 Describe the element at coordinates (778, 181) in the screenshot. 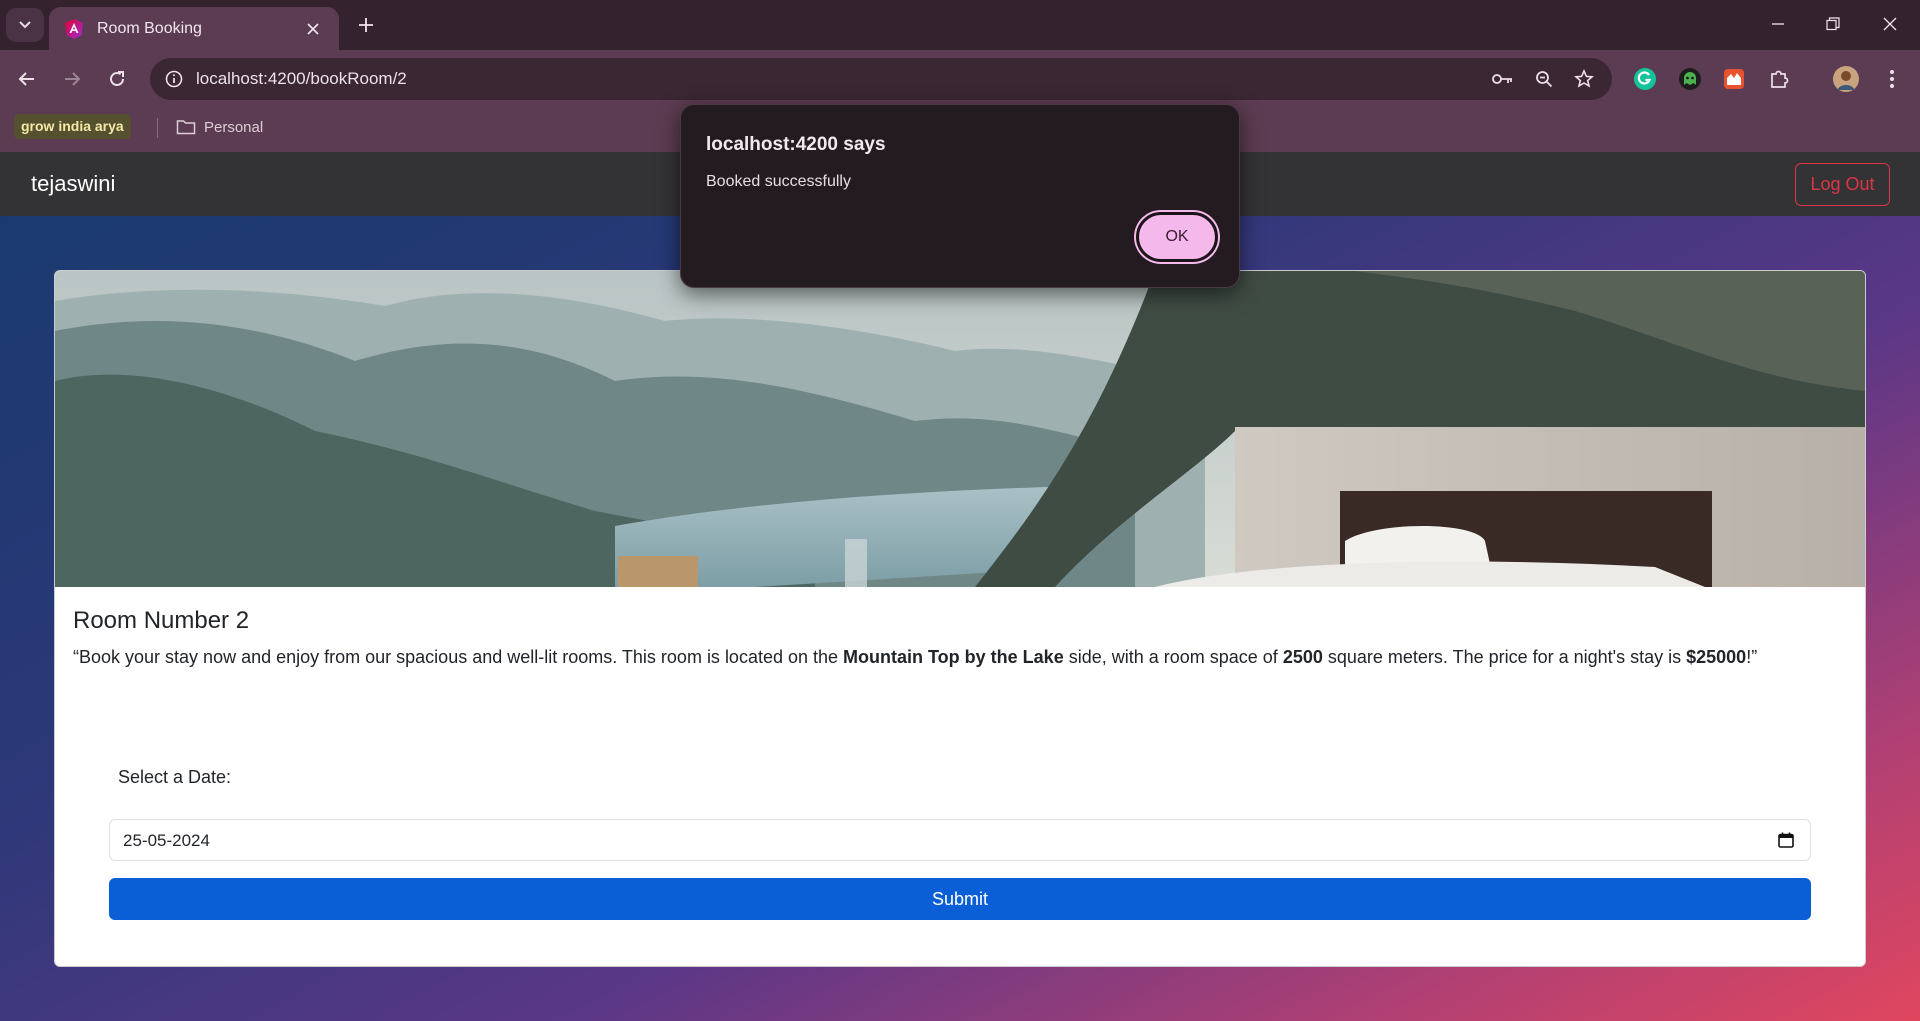

I see `dialog-message: Booked successfully` at that location.